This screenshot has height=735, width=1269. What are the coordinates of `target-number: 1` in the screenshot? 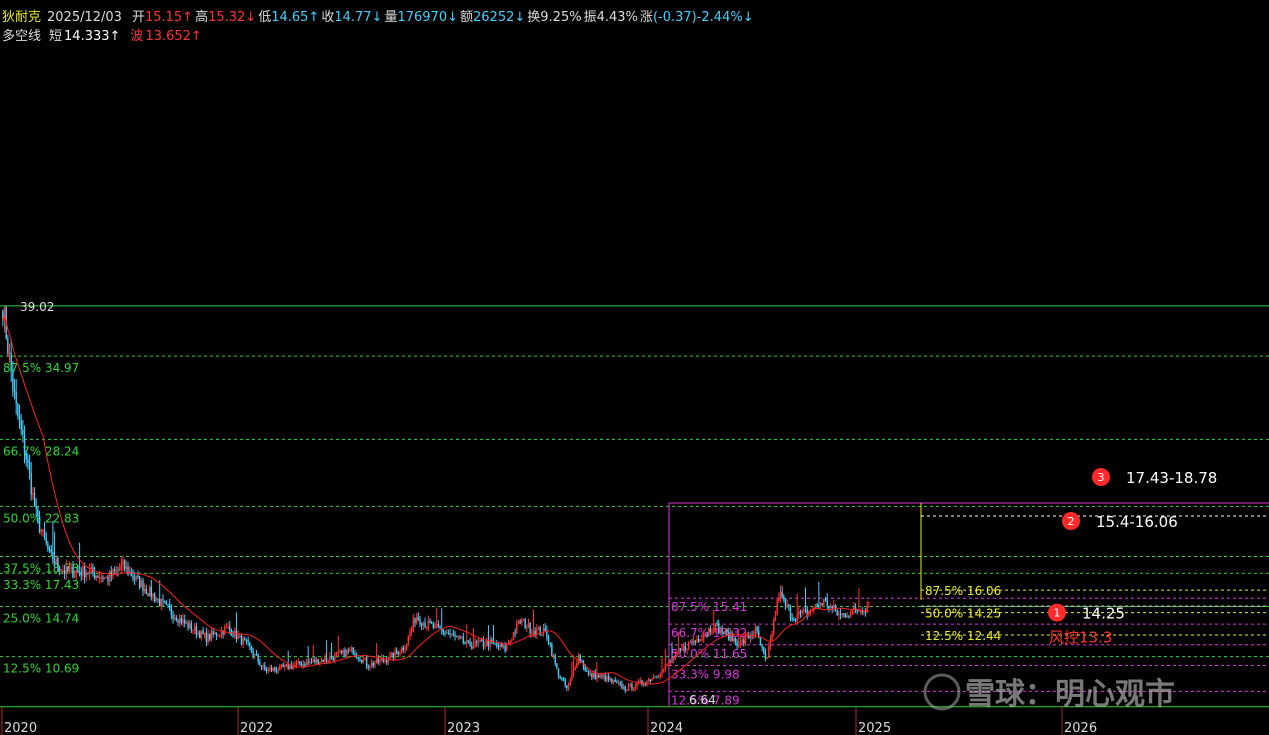 It's located at (1057, 613).